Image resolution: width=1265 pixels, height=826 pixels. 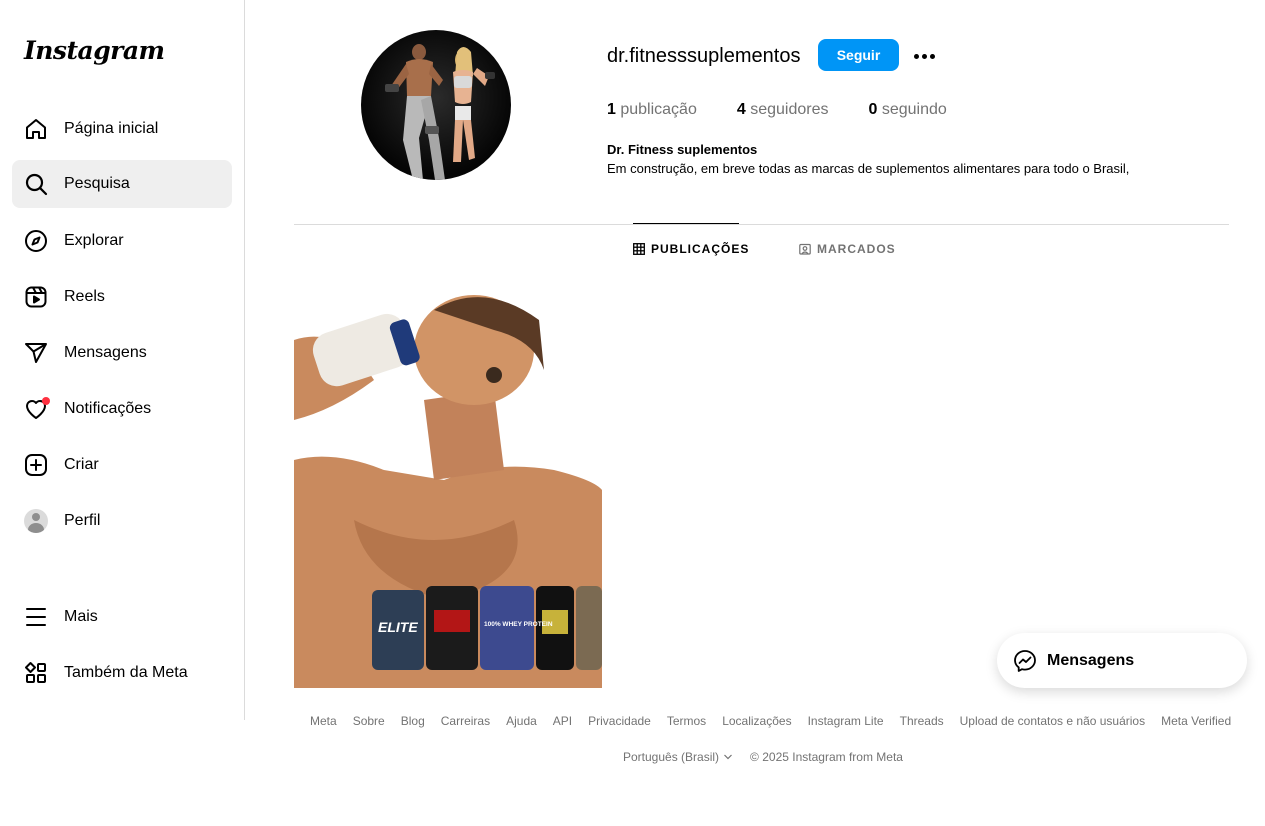 What do you see at coordinates (1196, 721) in the screenshot?
I see `footer-link-meta-verified: Meta Verified` at bounding box center [1196, 721].